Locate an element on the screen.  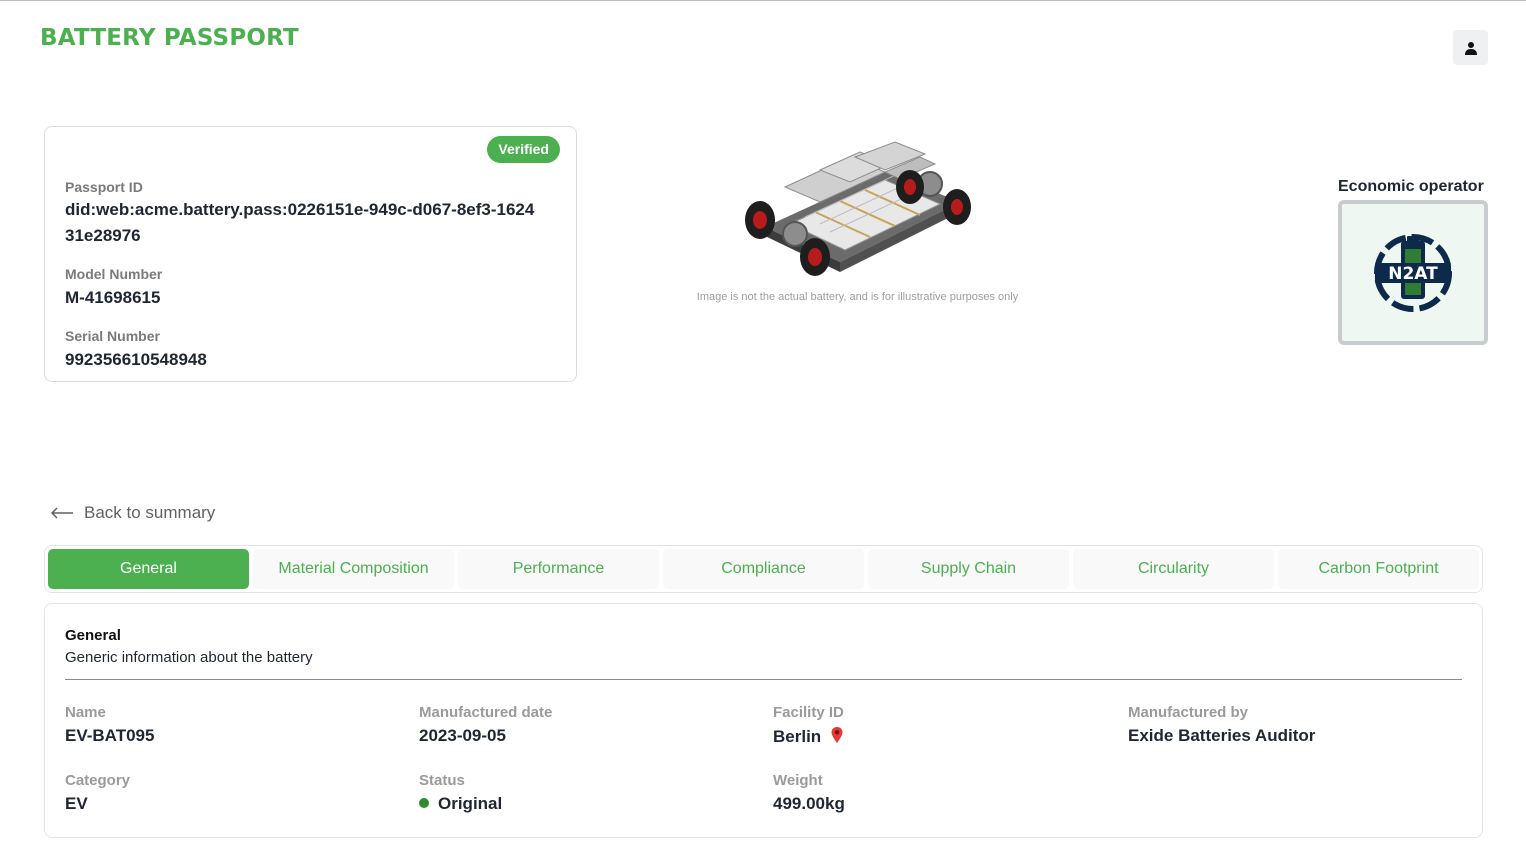
tab-compliance: Compliance is located at coordinates (763, 569).